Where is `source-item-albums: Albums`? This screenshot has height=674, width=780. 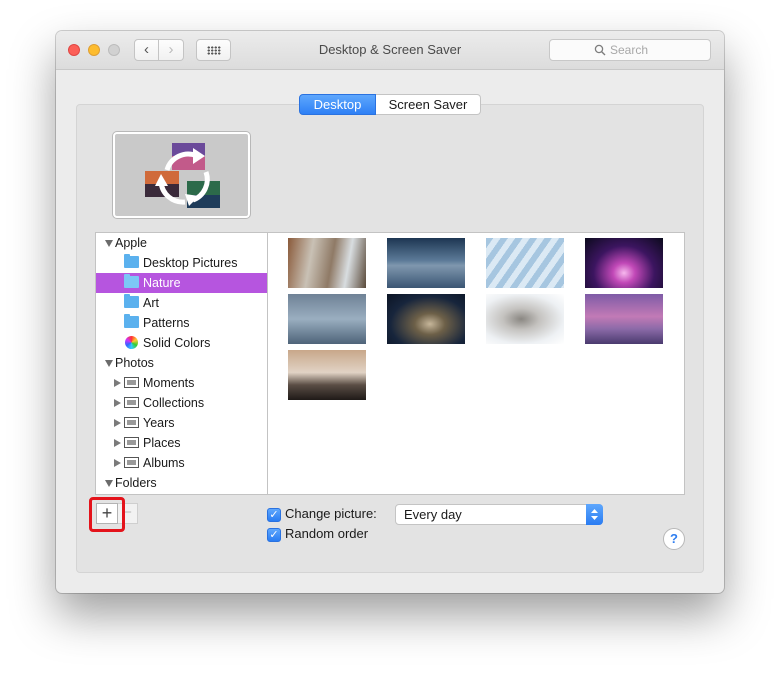
source-item-albums: Albums is located at coordinates (181, 463).